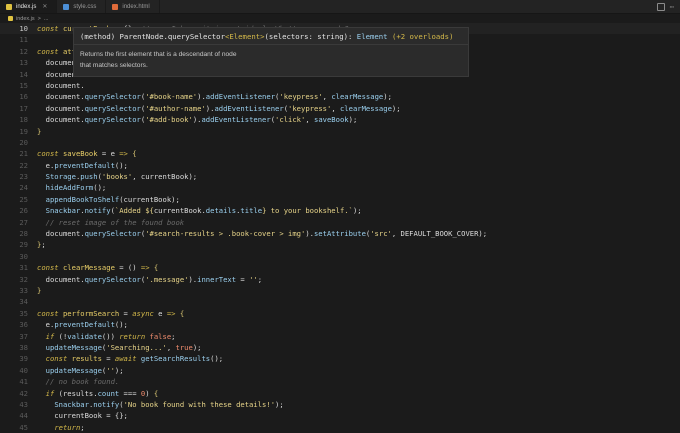 The width and height of the screenshot is (680, 433). What do you see at coordinates (82, 199) in the screenshot?
I see `code-token: appendBookToShelf` at bounding box center [82, 199].